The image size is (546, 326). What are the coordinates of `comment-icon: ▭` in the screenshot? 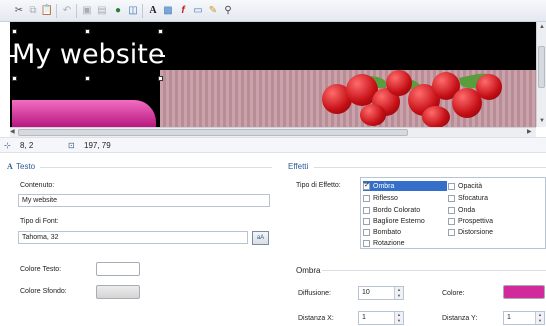 It's located at (198, 11).